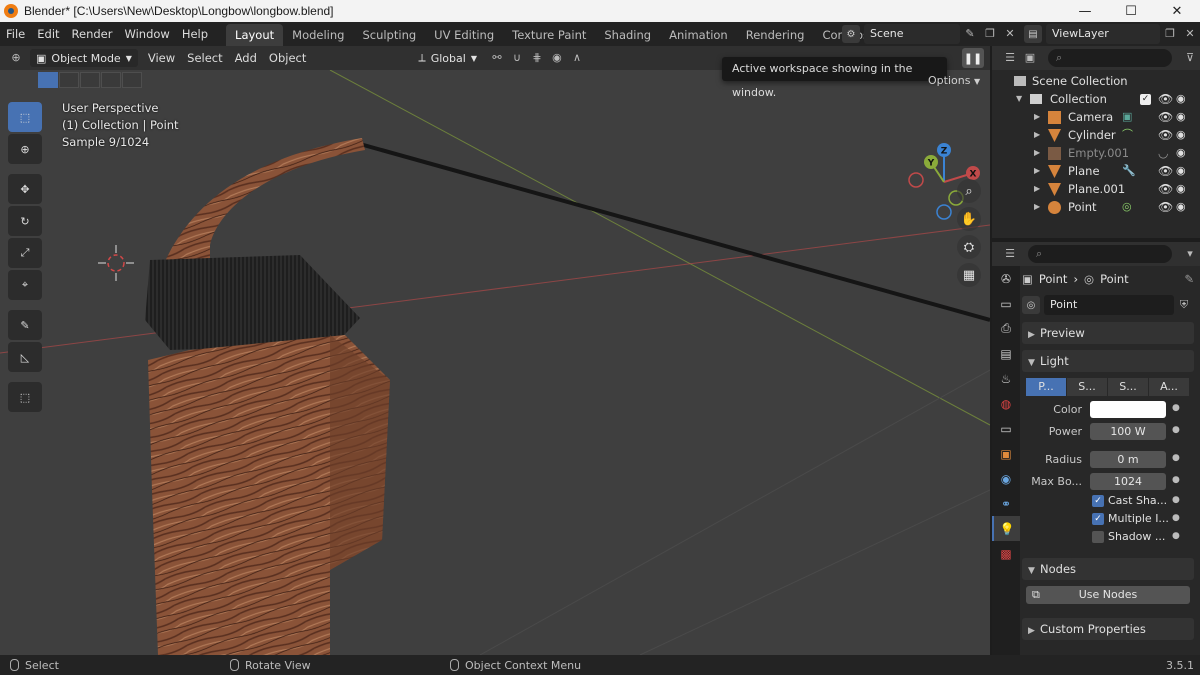  Describe the element at coordinates (318, 35) in the screenshot. I see `tab-modeling: Modeling` at that location.